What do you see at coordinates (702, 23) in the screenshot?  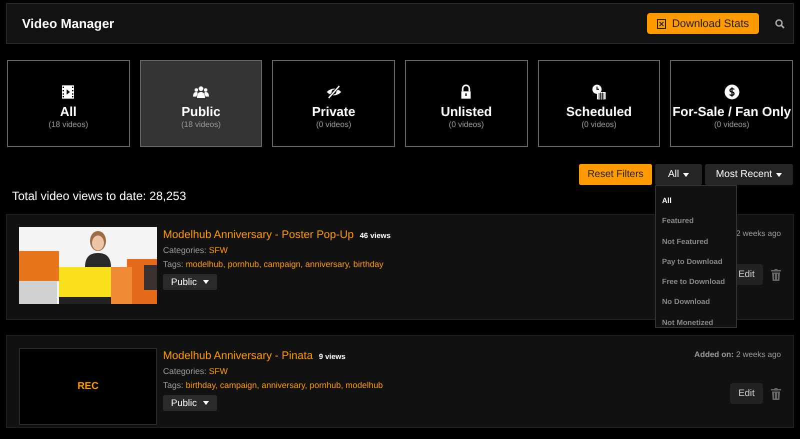 I see `download-stats-button: Download Stats` at bounding box center [702, 23].